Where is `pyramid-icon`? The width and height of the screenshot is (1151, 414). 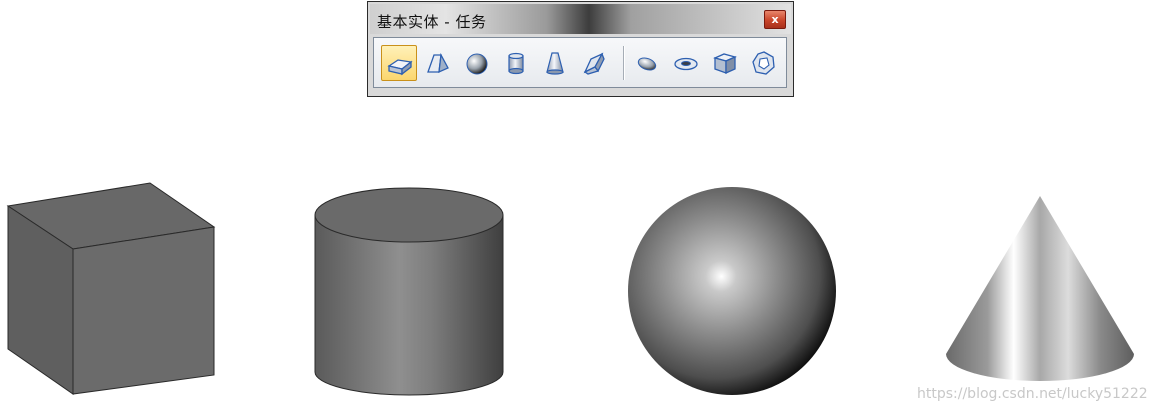 pyramid-icon is located at coordinates (594, 63).